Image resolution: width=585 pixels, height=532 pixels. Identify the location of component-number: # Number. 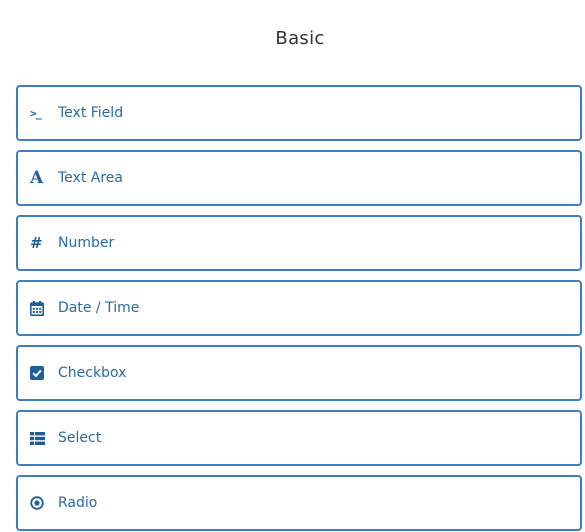
(299, 243).